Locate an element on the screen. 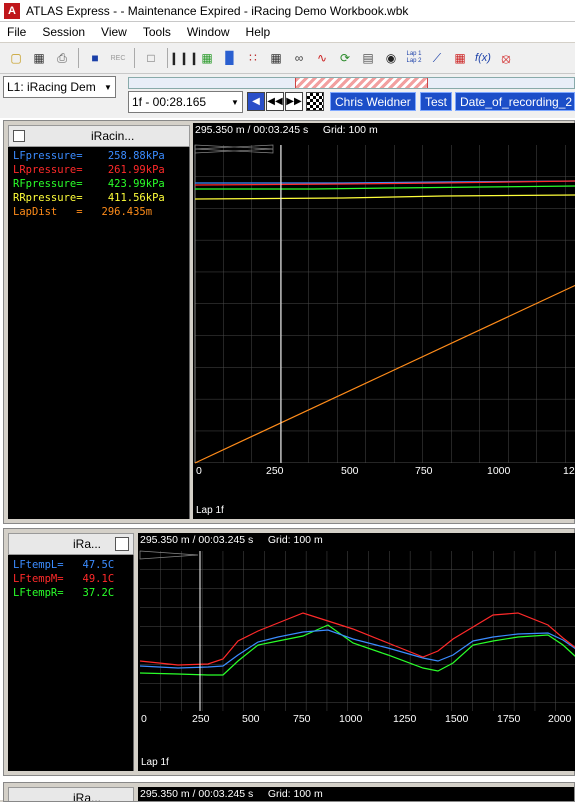 The image size is (575, 802). channel-value: LFtempM= 49.1C is located at coordinates (64, 579).